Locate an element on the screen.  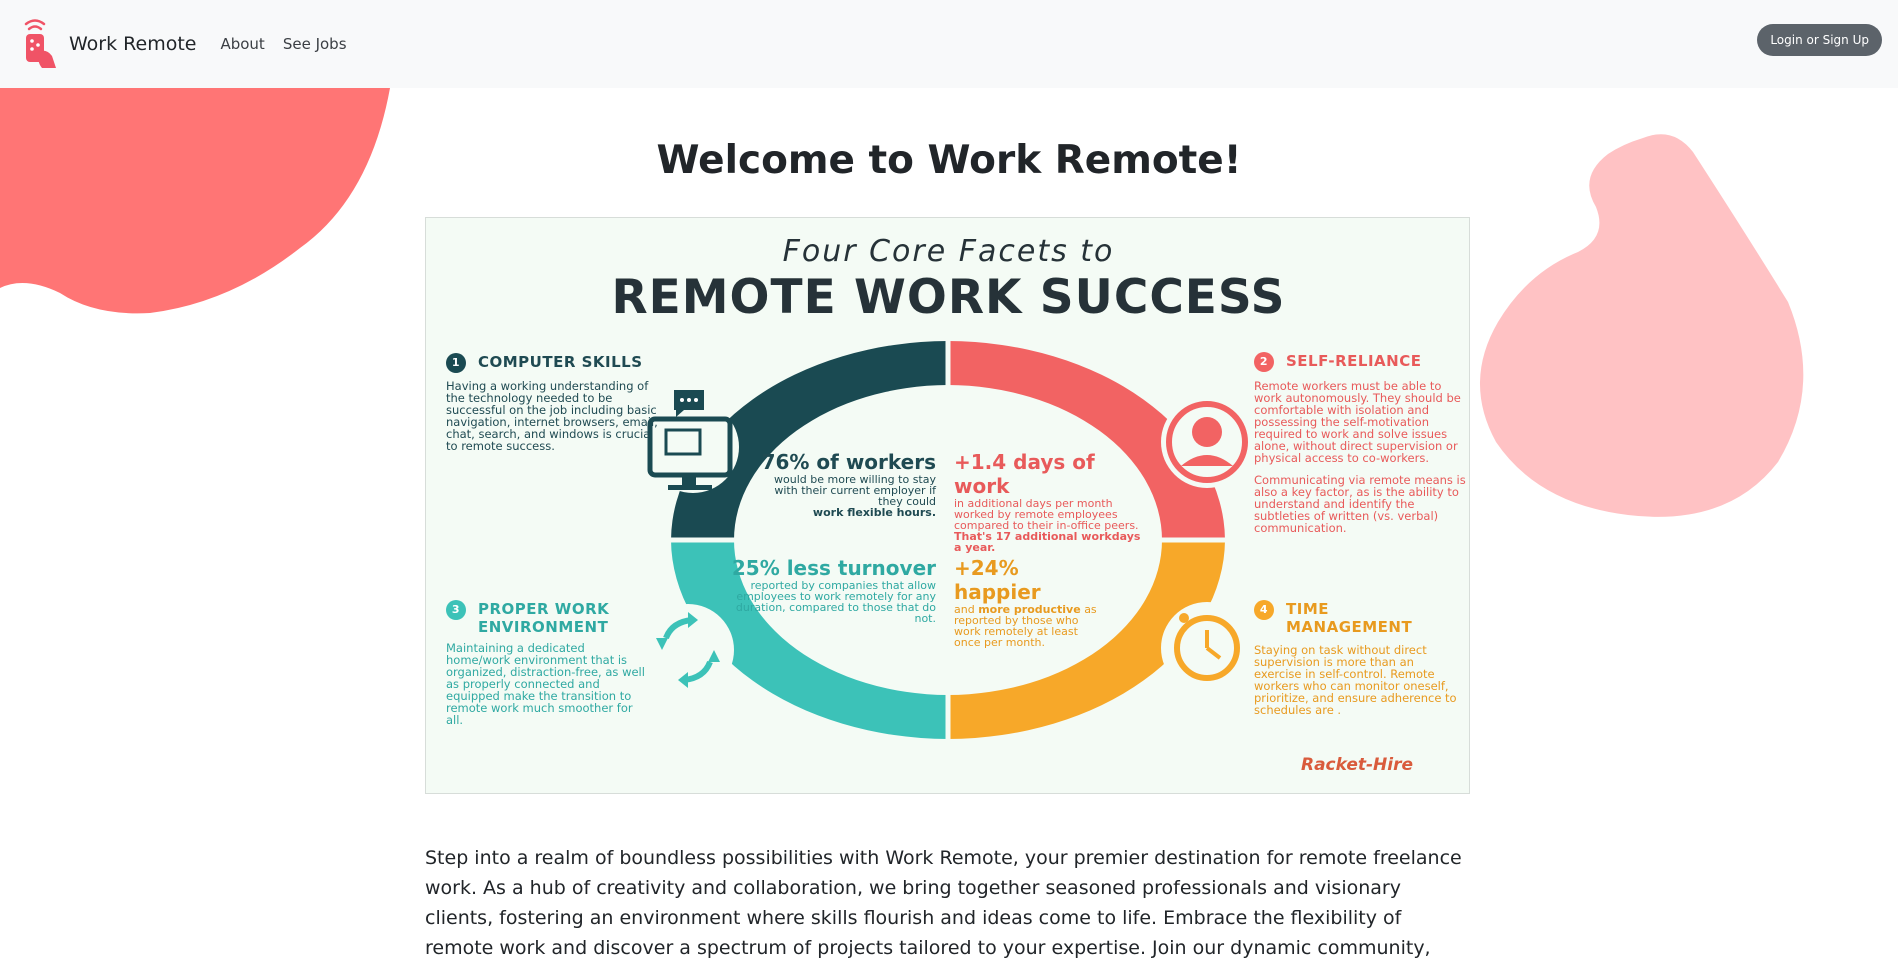
facet-title: COMPUTER SKILLS is located at coordinates (560, 362).